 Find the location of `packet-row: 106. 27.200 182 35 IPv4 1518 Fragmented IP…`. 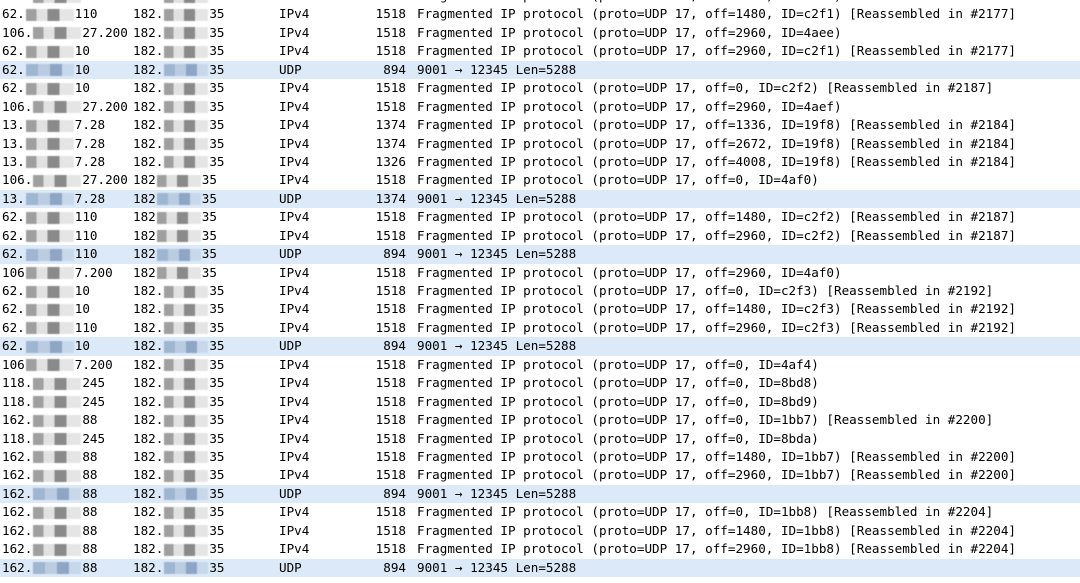

packet-row: 106. 27.200 182 35 IPv4 1518 Fragmented IP… is located at coordinates (540, 180).